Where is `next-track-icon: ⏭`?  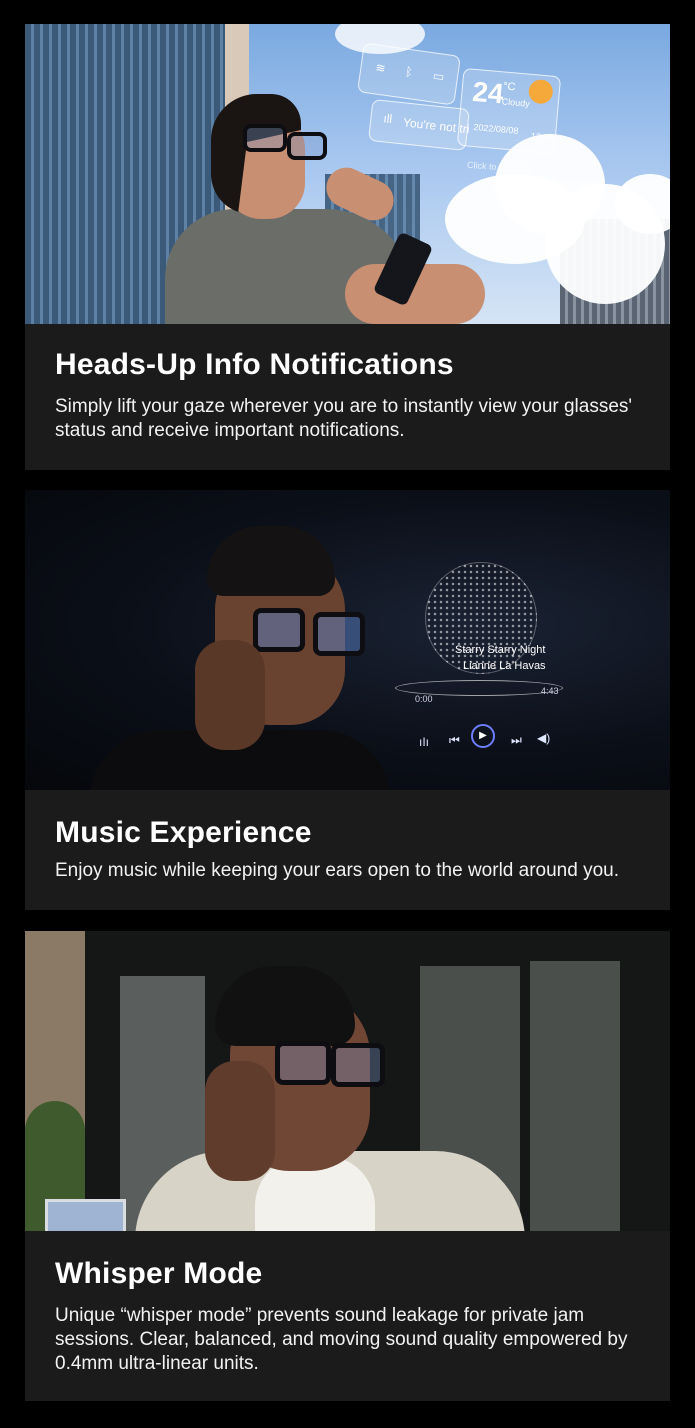
next-track-icon: ⏭ is located at coordinates (516, 740).